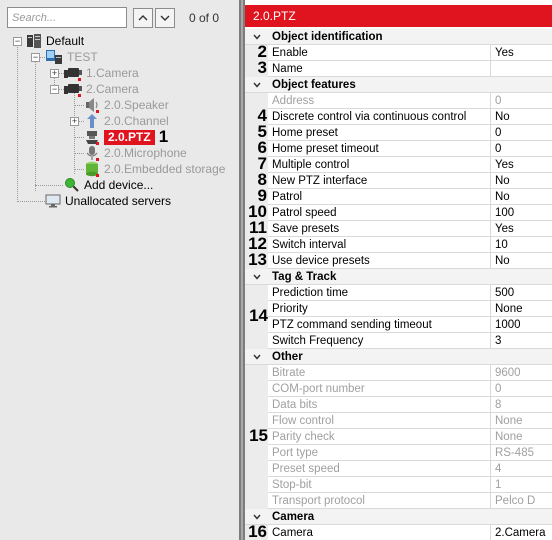  Describe the element at coordinates (327, 37) in the screenshot. I see `category-title: Object identification` at that location.